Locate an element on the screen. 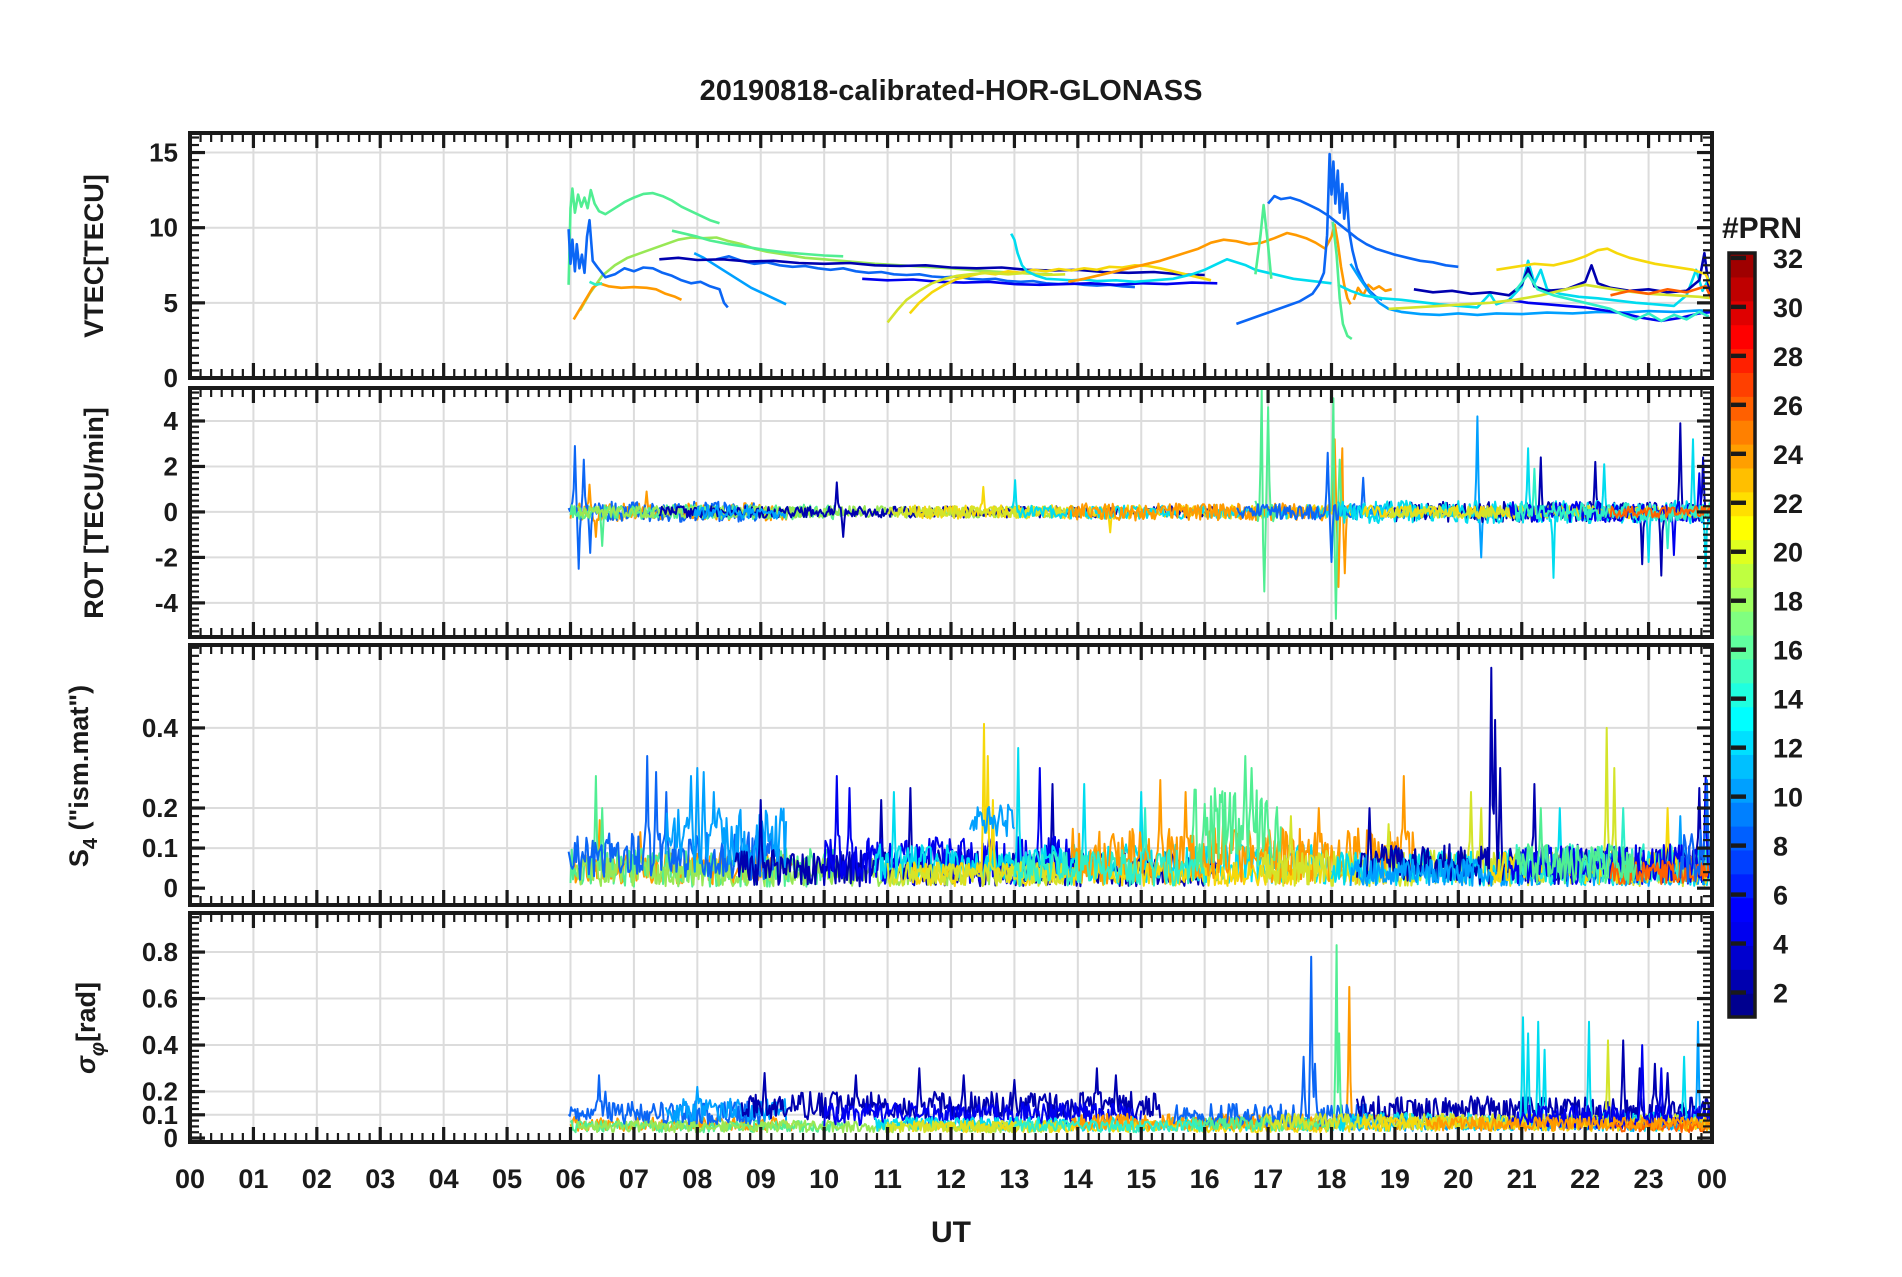 Image resolution: width=1902 pixels, height=1277 pixels. x-tick-label: 17 is located at coordinates (1268, 1179).